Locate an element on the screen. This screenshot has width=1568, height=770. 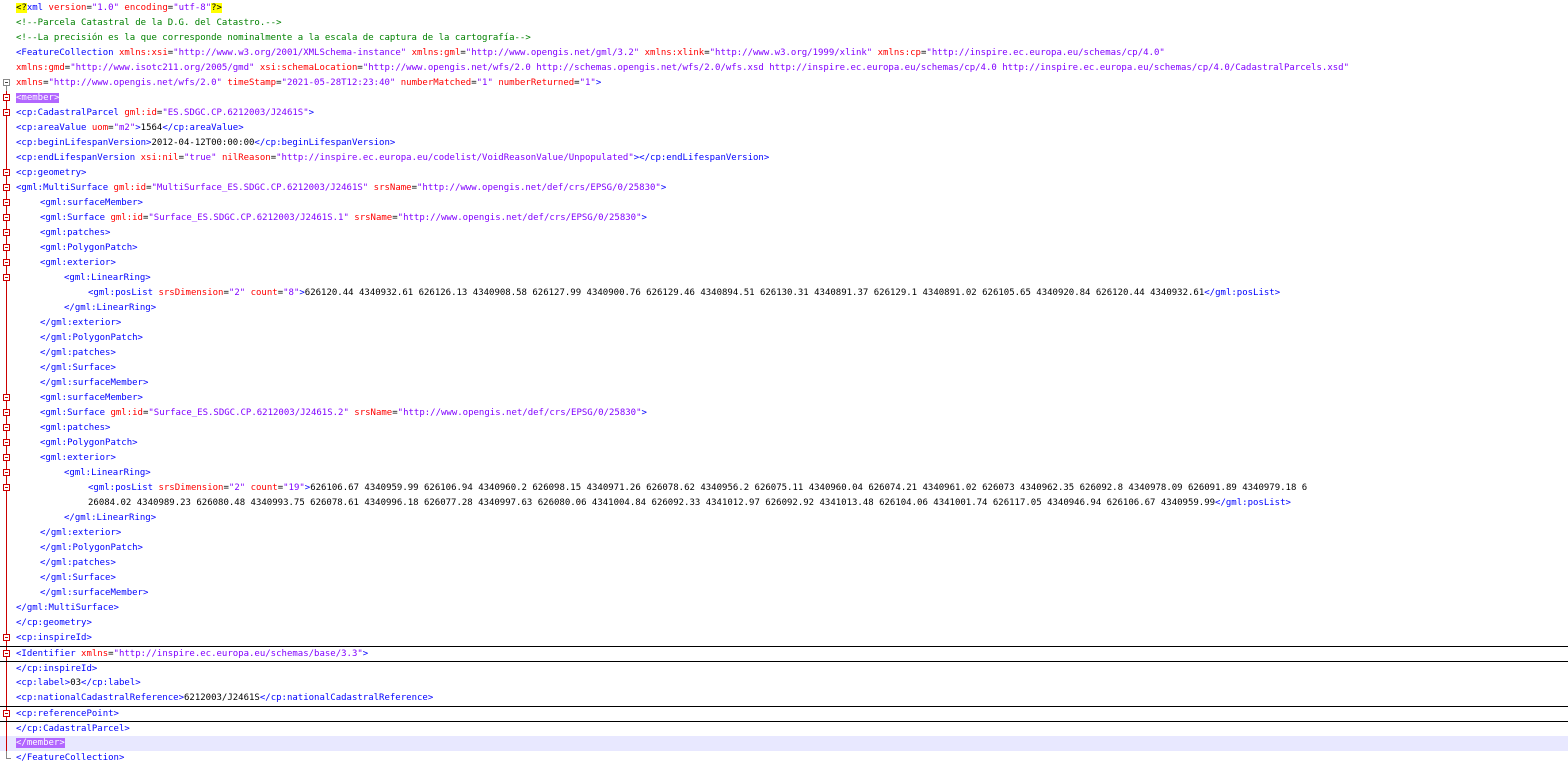
code-line: </FeatureCollection> is located at coordinates (784, 758).